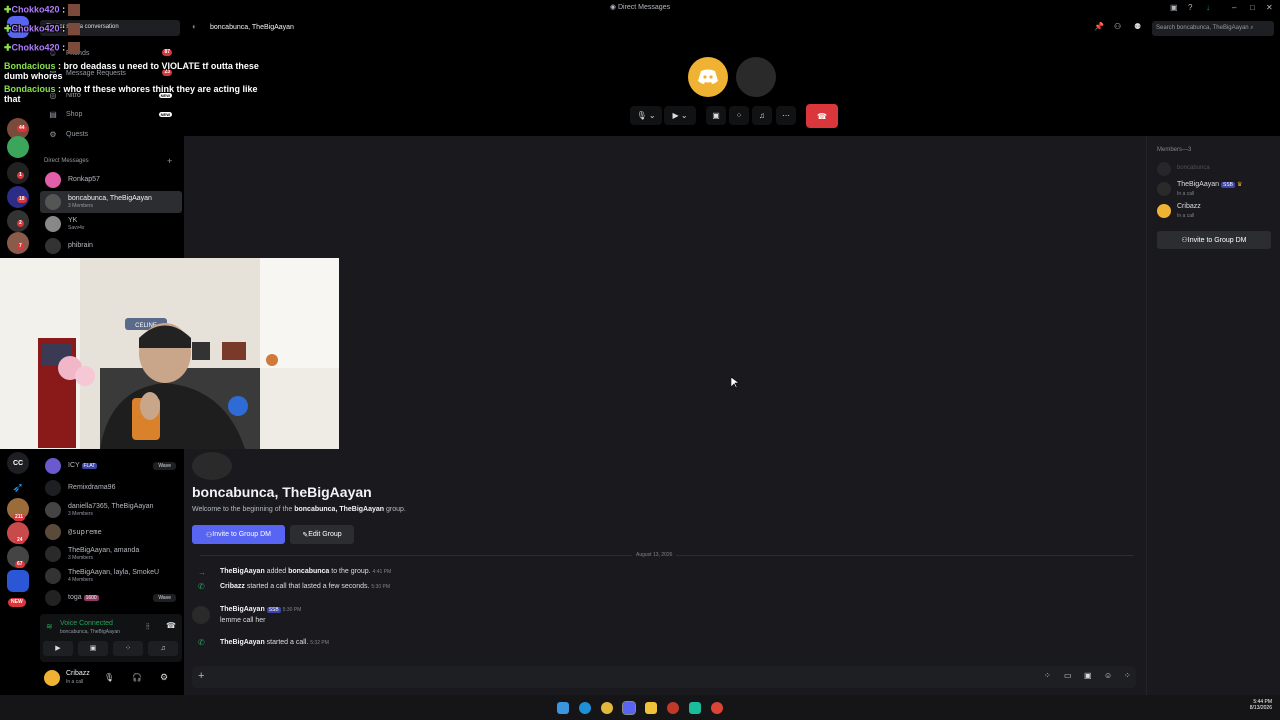 The height and width of the screenshot is (720, 1280). Describe the element at coordinates (1193, 168) in the screenshot. I see `member-name: boncabunca` at that location.